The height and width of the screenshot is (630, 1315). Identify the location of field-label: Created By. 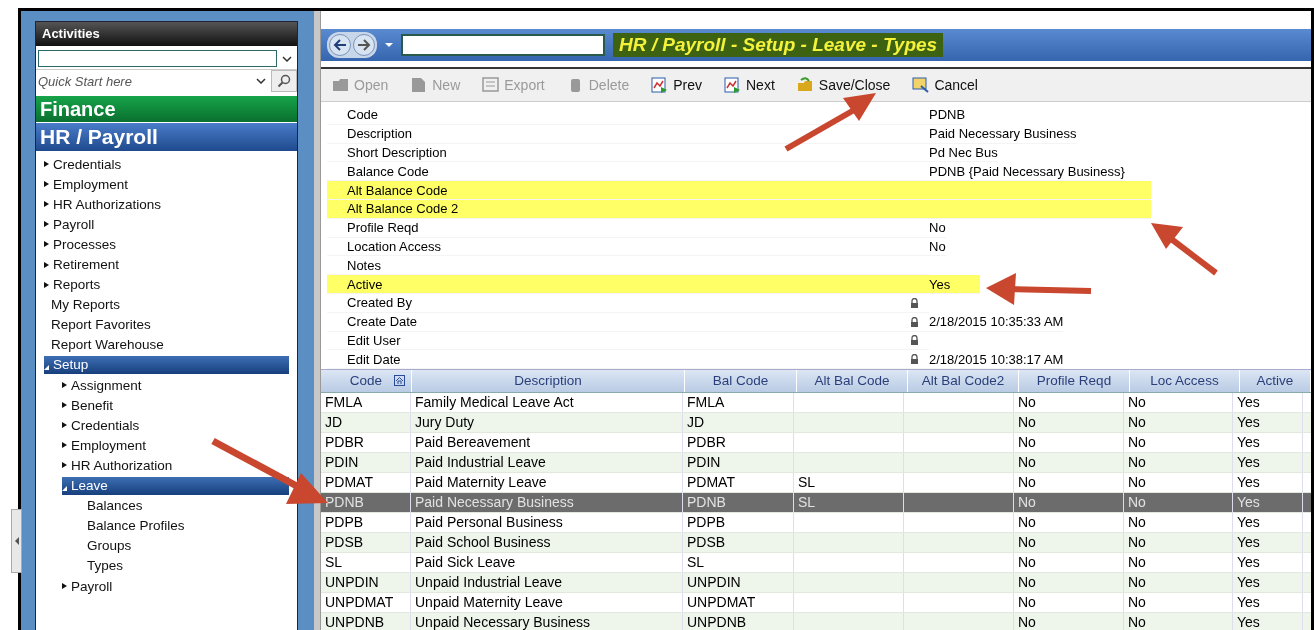
(380, 303).